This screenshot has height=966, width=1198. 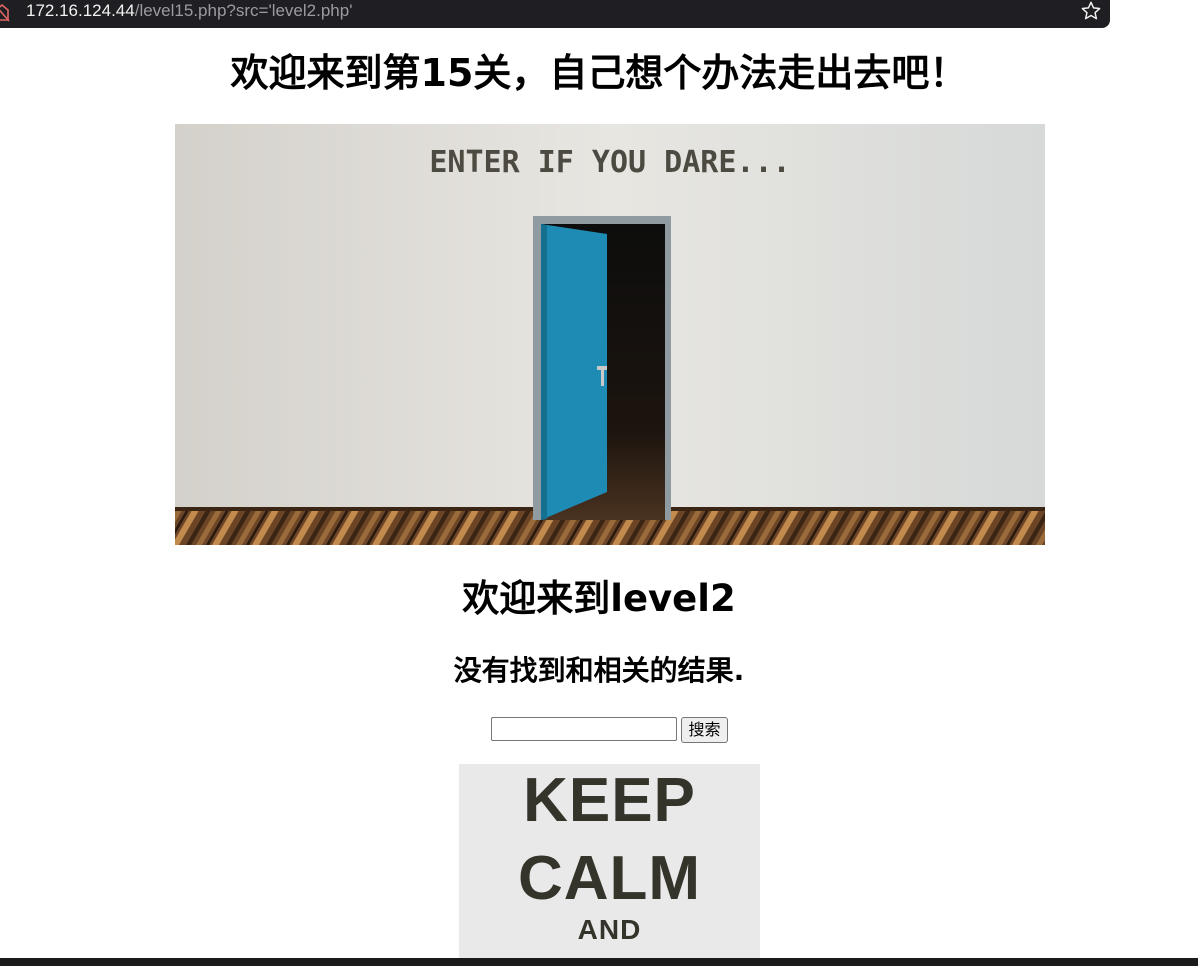 What do you see at coordinates (1091, 11) in the screenshot?
I see `star-icon` at bounding box center [1091, 11].